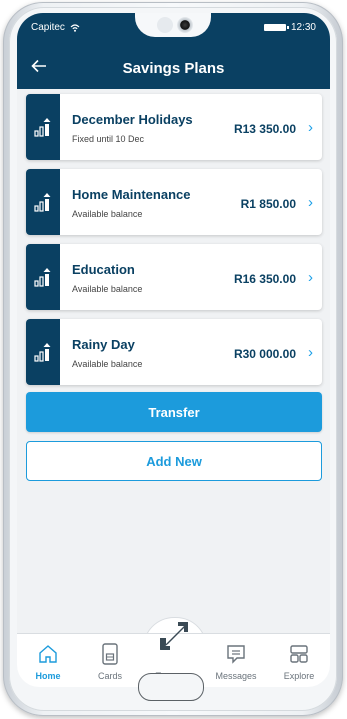 The image size is (347, 719). I want to click on plan-name: Education, so click(103, 269).